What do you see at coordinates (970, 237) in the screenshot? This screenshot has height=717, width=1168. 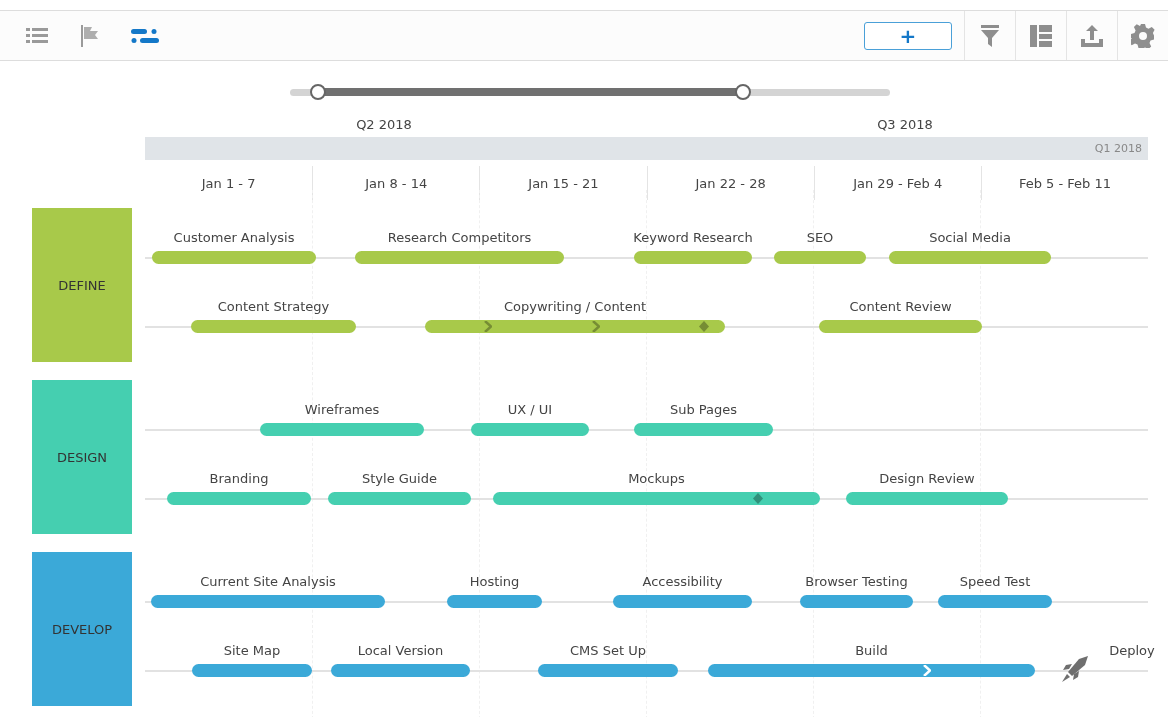 I see `task-label: Social Media` at bounding box center [970, 237].